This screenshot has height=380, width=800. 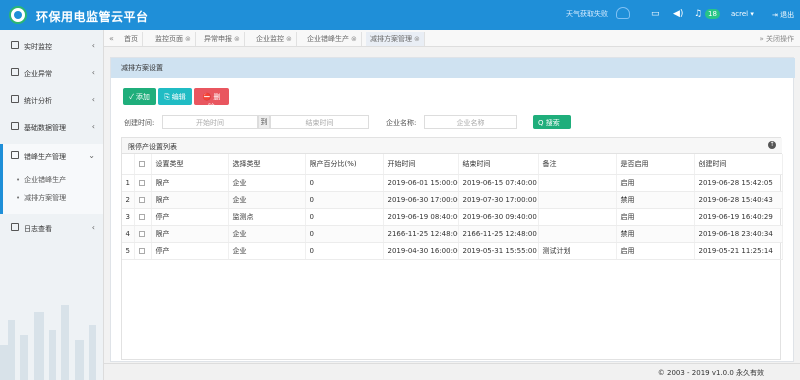 I want to click on table-header: 备注, so click(x=577, y=164).